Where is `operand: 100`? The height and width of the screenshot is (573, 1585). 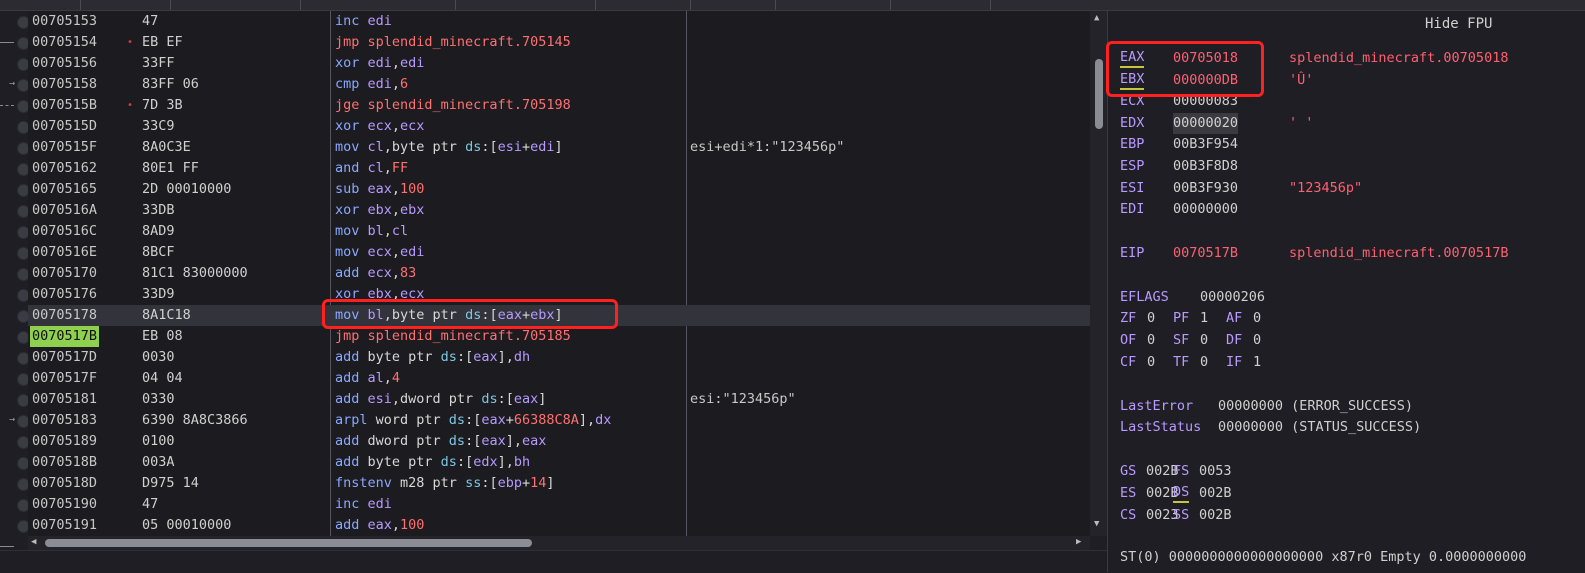
operand: 100 is located at coordinates (412, 525).